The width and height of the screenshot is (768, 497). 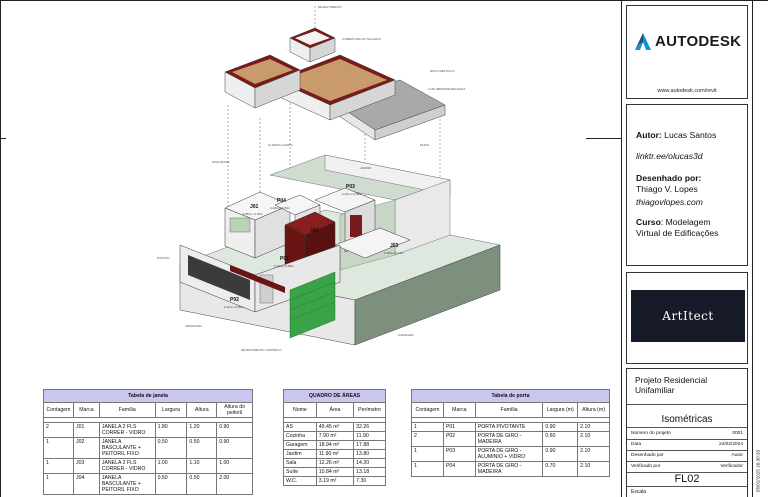 I want to click on field-label: Número do projeto, so click(x=651, y=433).